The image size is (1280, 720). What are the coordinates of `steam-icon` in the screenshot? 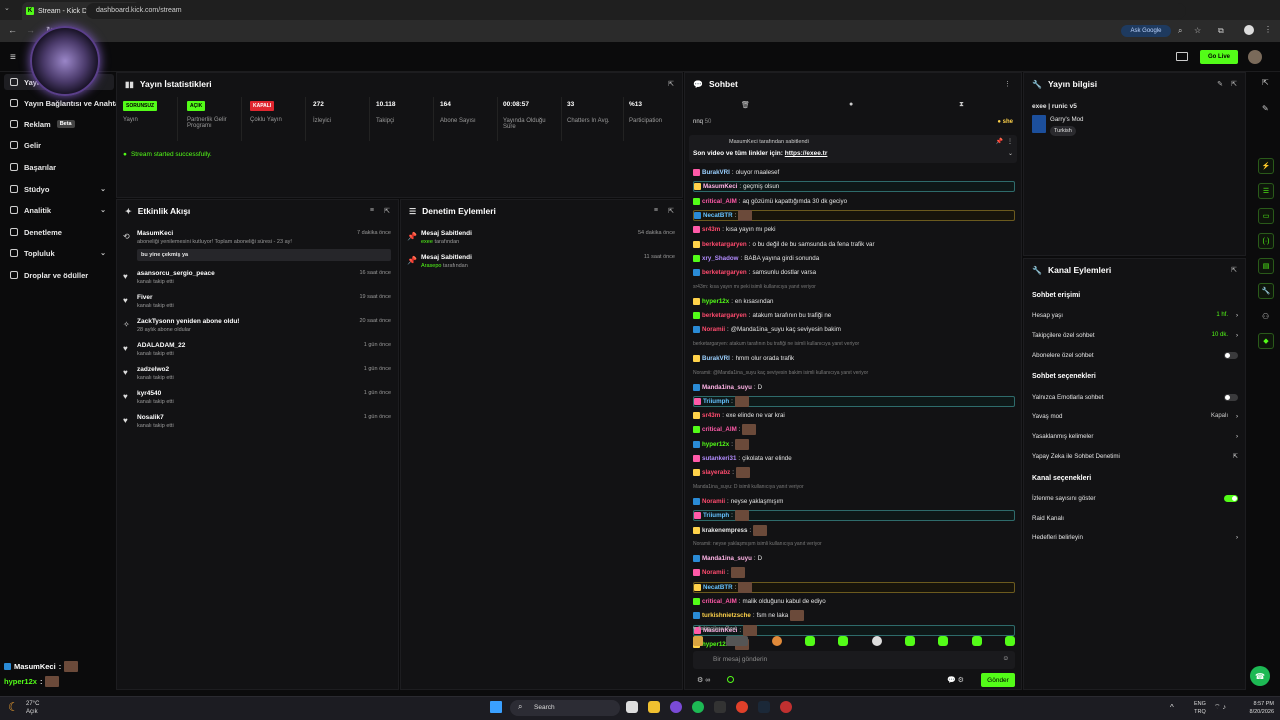 It's located at (764, 707).